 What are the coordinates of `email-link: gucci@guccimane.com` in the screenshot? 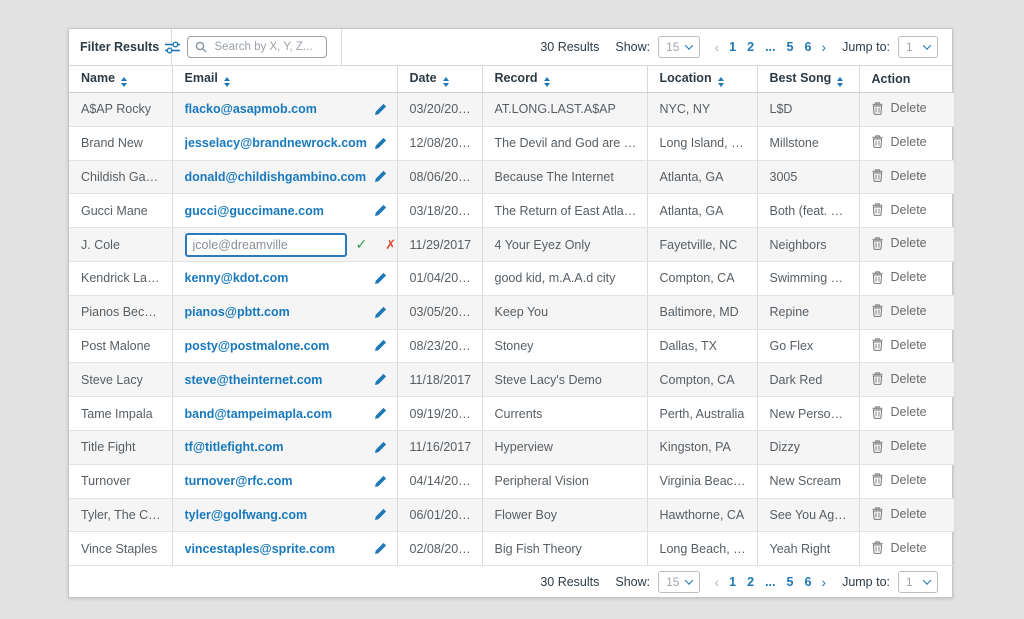 It's located at (254, 211).